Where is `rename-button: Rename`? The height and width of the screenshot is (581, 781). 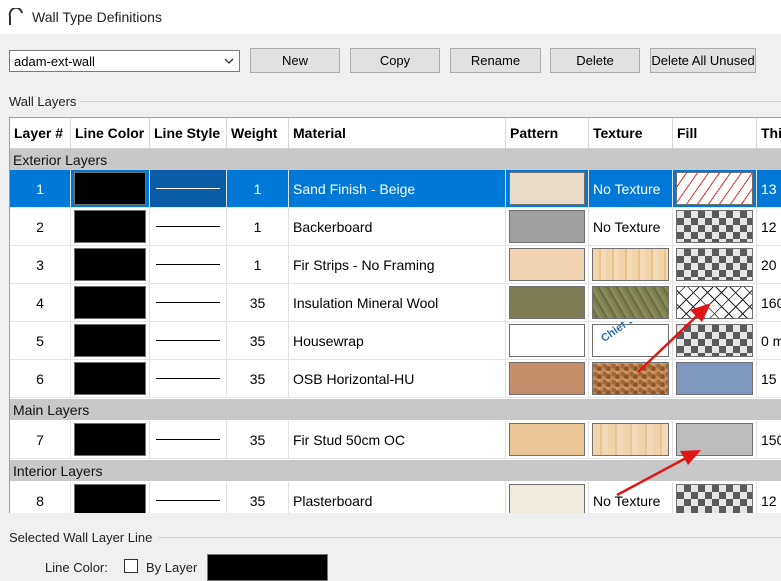 rename-button: Rename is located at coordinates (495, 60).